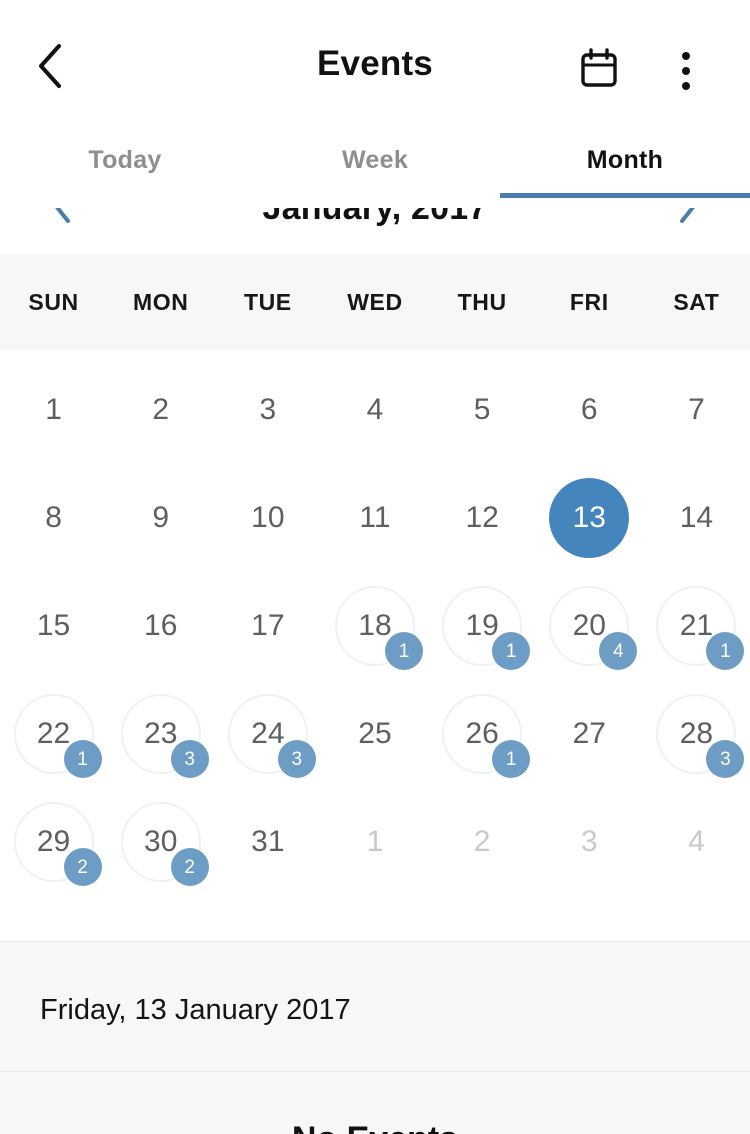 The image size is (750, 1134). Describe the element at coordinates (195, 1010) in the screenshot. I see `selected-date-label: Friday, 13 January 2017` at that location.